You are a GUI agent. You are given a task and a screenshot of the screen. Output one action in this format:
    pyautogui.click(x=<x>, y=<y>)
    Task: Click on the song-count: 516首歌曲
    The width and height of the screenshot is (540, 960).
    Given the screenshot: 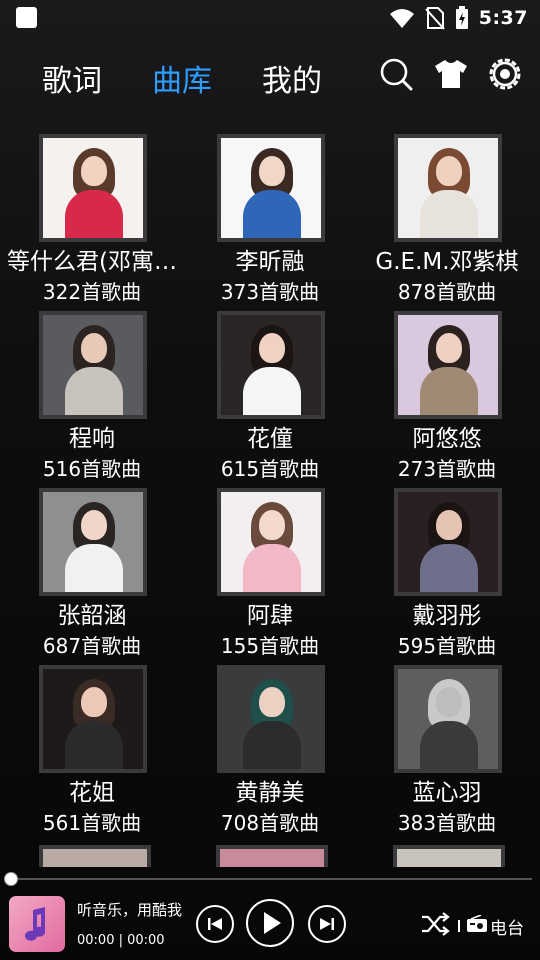 What is the action you would take?
    pyautogui.click(x=92, y=469)
    